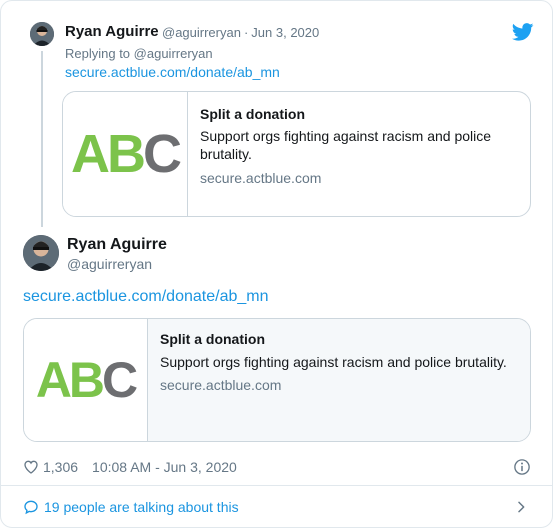 The image size is (553, 528). Describe the element at coordinates (522, 467) in the screenshot. I see `info-icon` at that location.